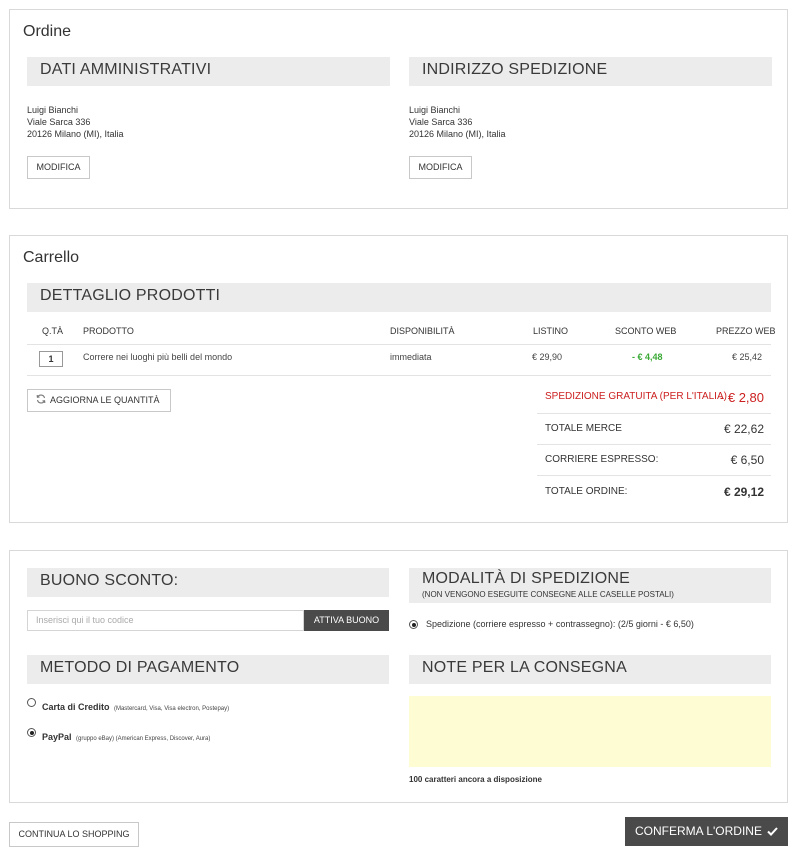 The image size is (800, 857). I want to click on check-icon, so click(772, 831).